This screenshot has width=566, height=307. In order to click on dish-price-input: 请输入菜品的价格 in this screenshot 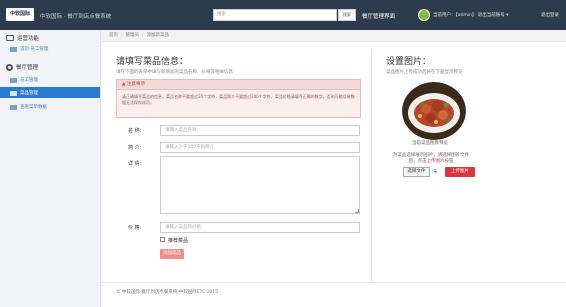, I will do `click(260, 227)`.